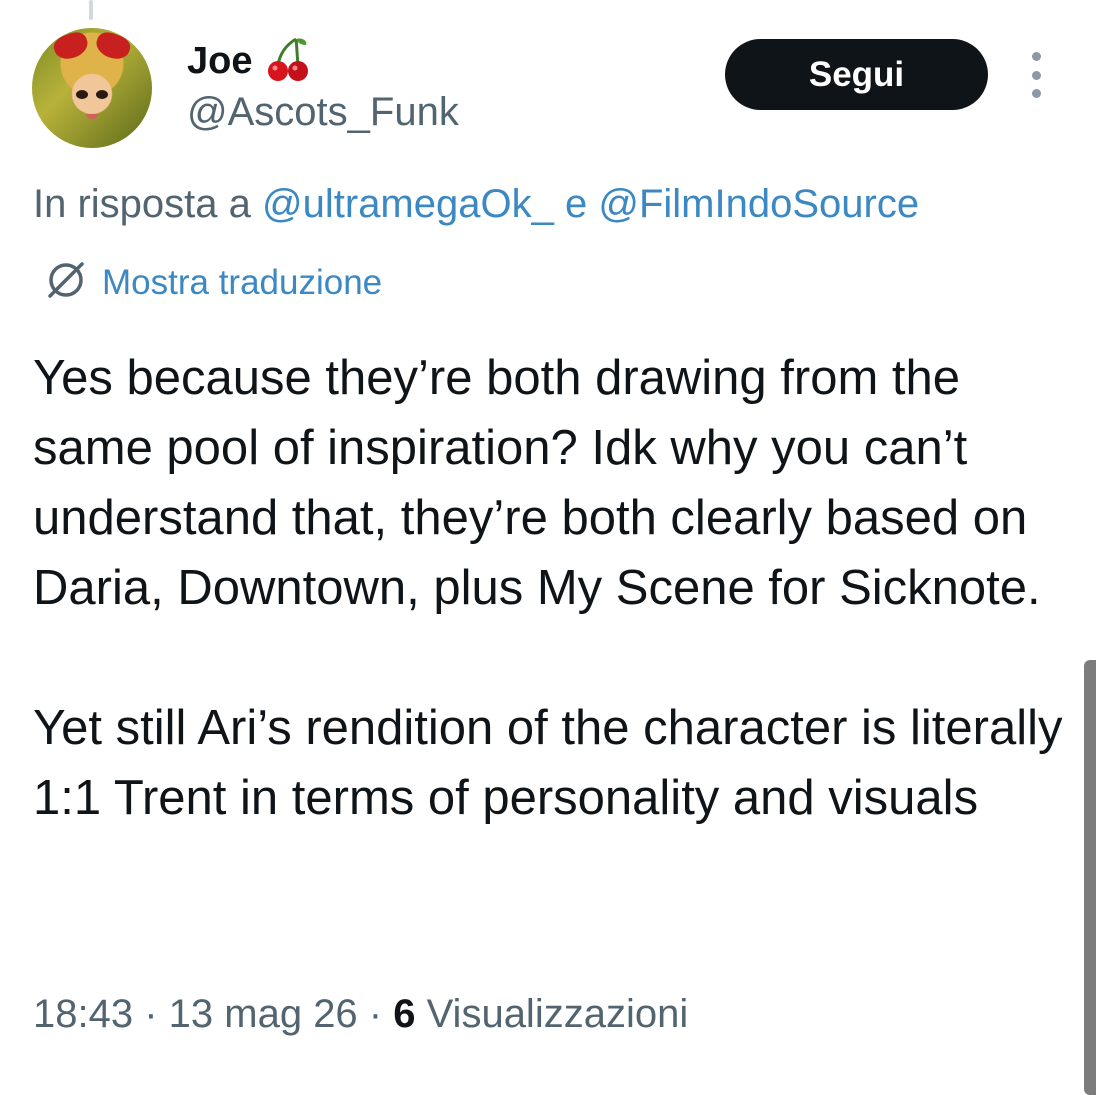 The height and width of the screenshot is (1095, 1096). What do you see at coordinates (323, 112) in the screenshot?
I see `author-handle: @Ascots_Funk` at bounding box center [323, 112].